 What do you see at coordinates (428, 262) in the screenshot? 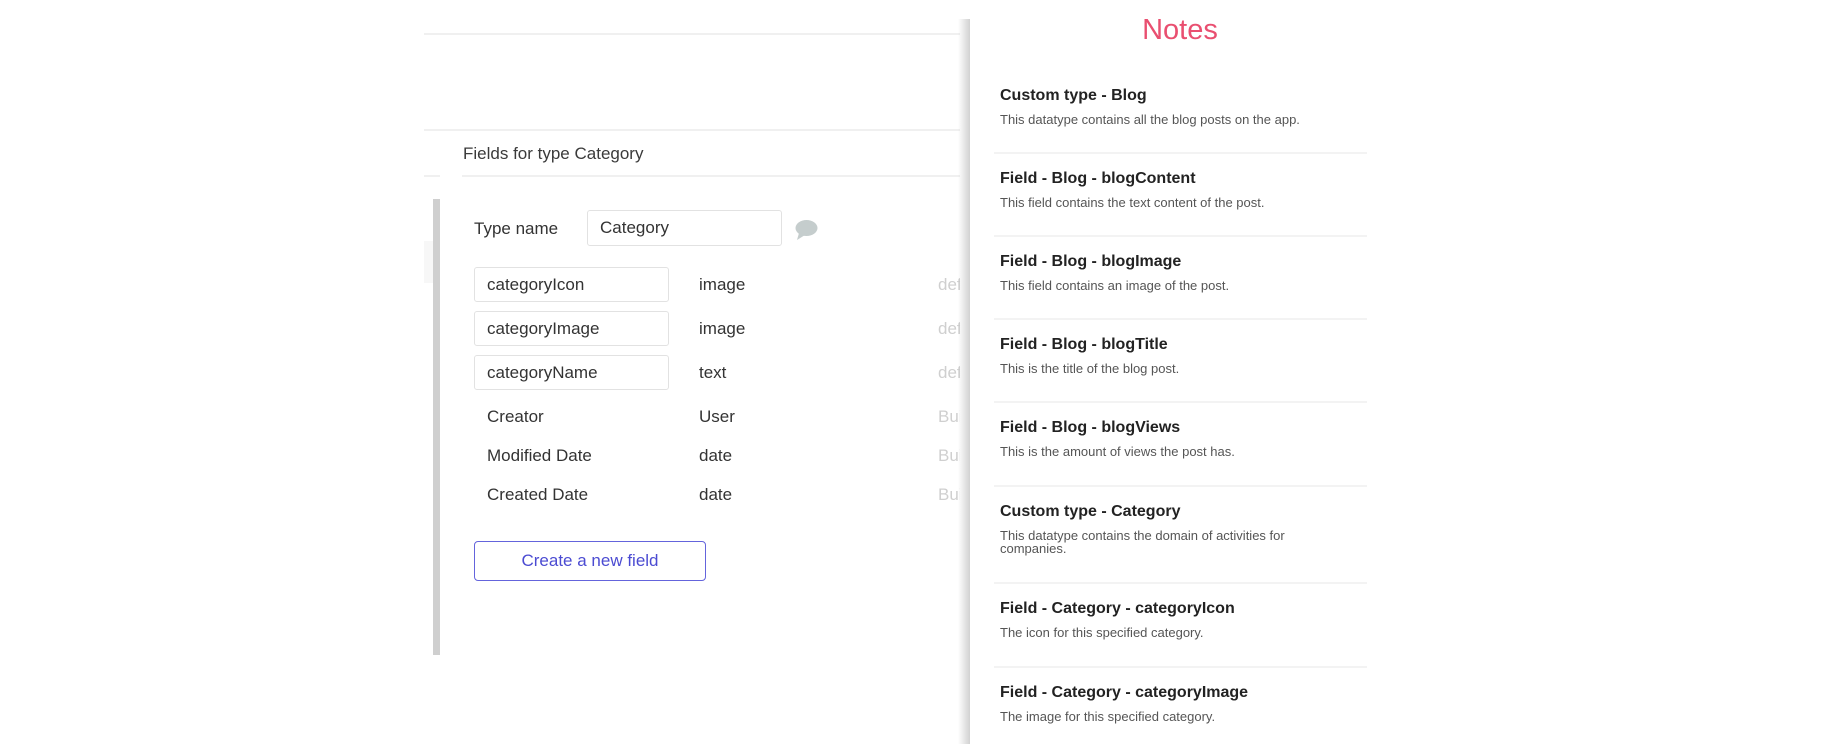
I see `ghost-block` at bounding box center [428, 262].